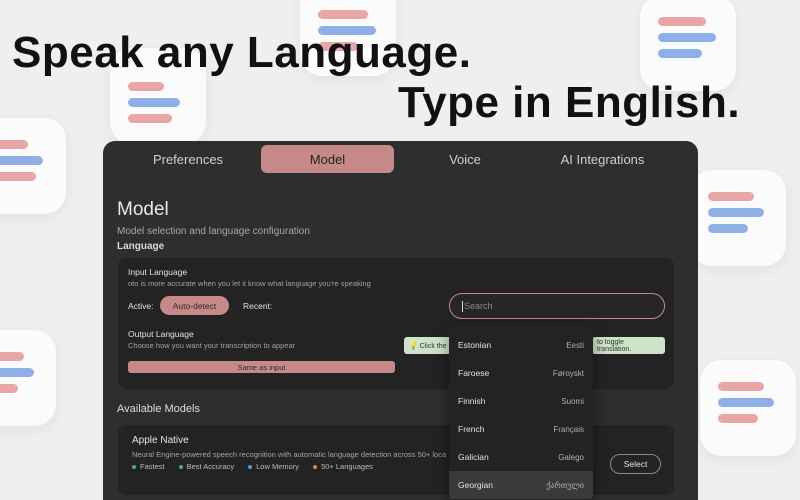 The width and height of the screenshot is (800, 500). What do you see at coordinates (141, 246) in the screenshot?
I see `section-label-language: Language` at bounding box center [141, 246].